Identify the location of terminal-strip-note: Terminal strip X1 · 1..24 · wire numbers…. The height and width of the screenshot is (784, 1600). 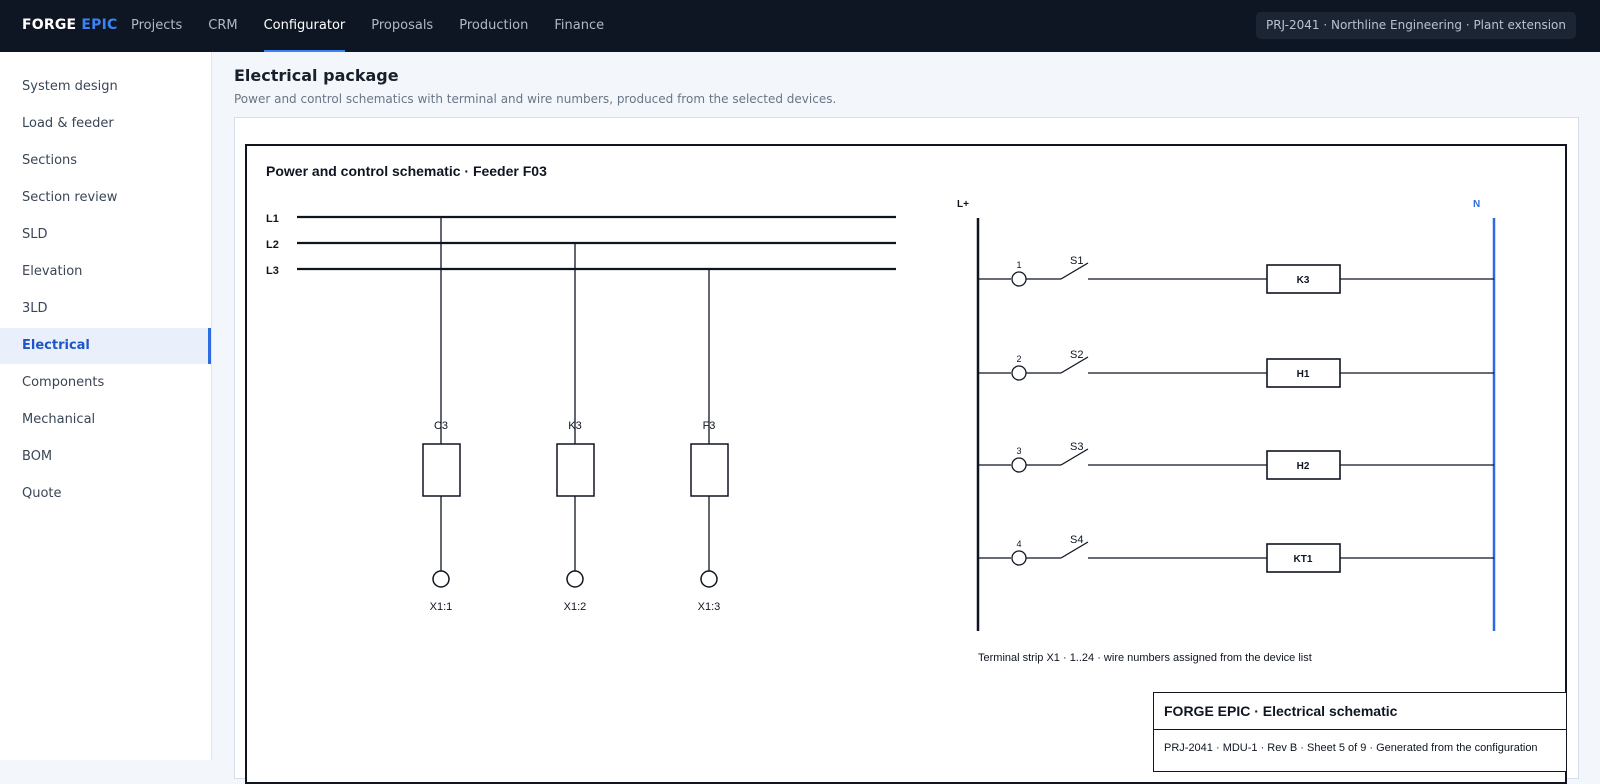
(1145, 658).